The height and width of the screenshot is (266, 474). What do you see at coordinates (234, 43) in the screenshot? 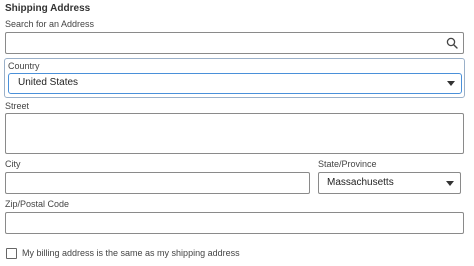
I see `address-search-input` at bounding box center [234, 43].